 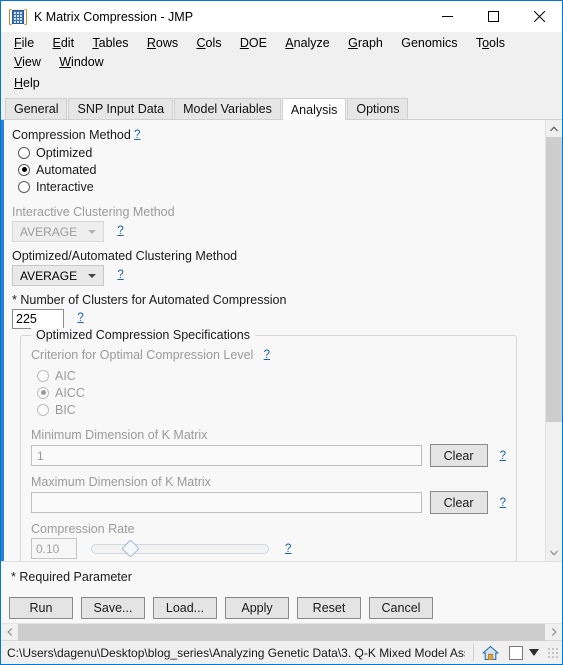 I want to click on vertical-scroll-track, so click(x=554, y=340).